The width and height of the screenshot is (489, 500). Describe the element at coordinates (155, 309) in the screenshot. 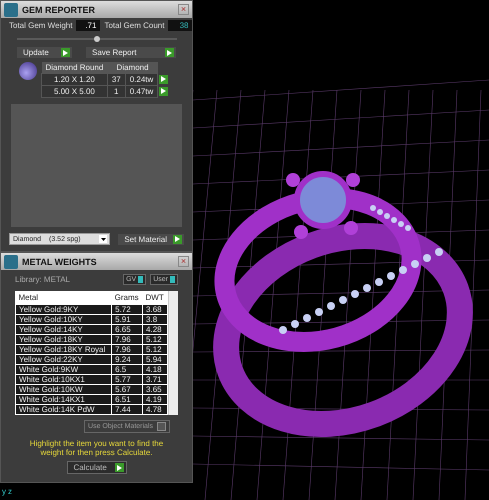

I see `table-cell: 3.68` at that location.